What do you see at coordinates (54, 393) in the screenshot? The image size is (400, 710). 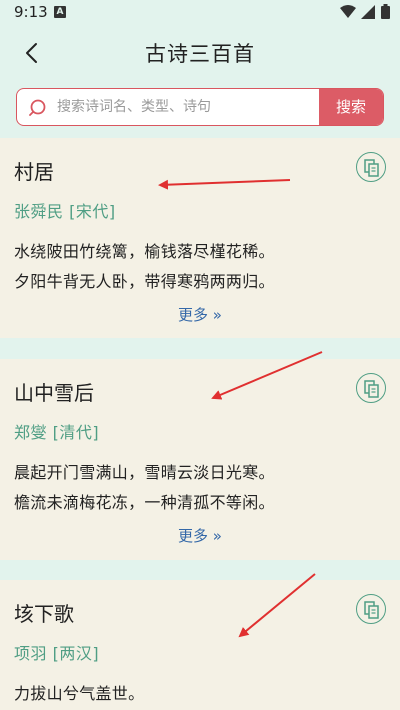 I see `poem-title: 山中雪后` at bounding box center [54, 393].